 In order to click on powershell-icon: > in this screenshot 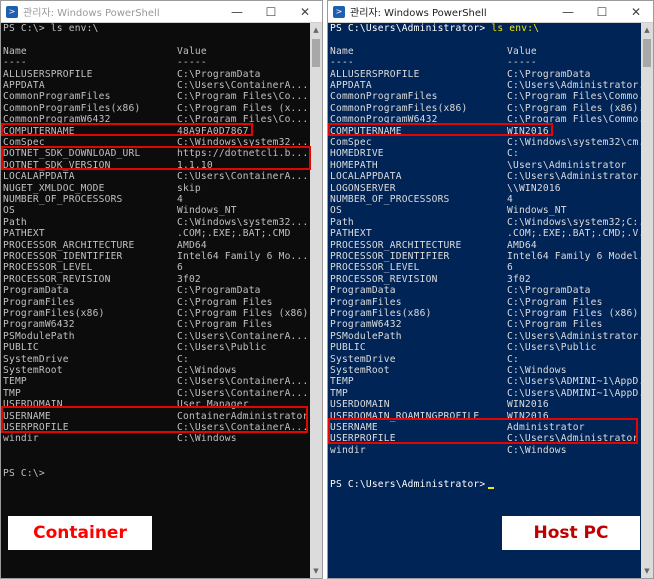, I will do `click(12, 11)`.